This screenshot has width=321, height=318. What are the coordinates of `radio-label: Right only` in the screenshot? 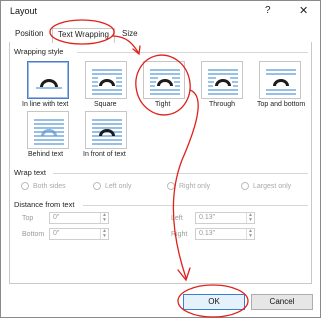 It's located at (195, 186).